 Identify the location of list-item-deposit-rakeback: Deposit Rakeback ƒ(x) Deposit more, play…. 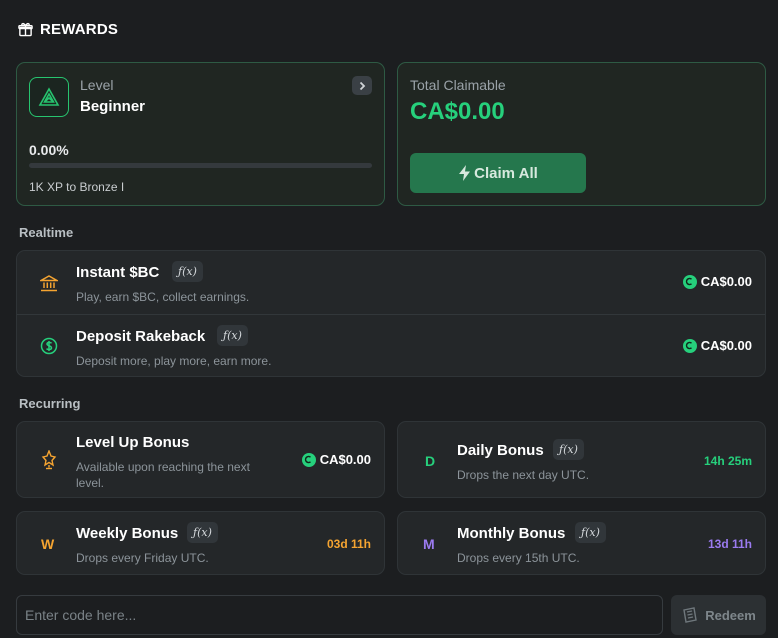
(391, 345).